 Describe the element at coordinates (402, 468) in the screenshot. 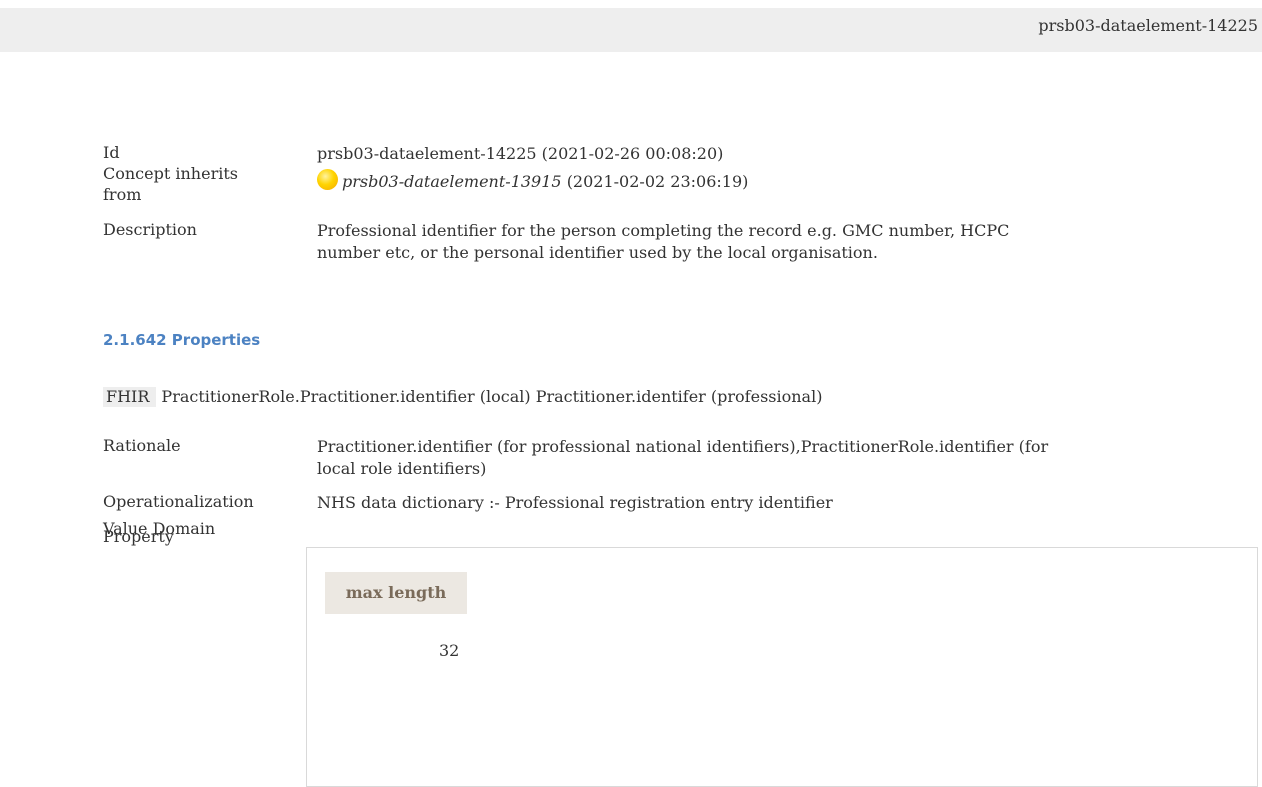

I see `rationale-line-2: local role identifiers)` at that location.